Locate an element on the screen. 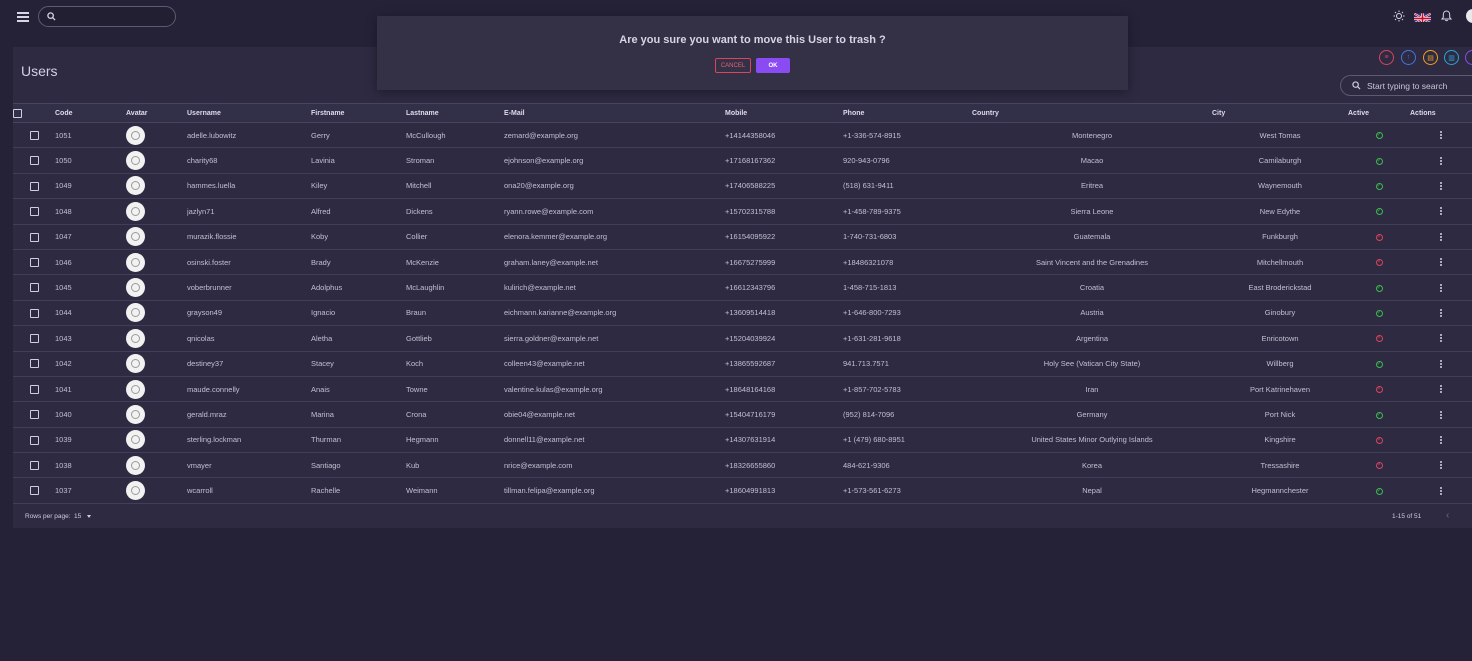 This screenshot has height=661, width=1472. cell-phone: +1-573-561-6273 is located at coordinates (907, 490).